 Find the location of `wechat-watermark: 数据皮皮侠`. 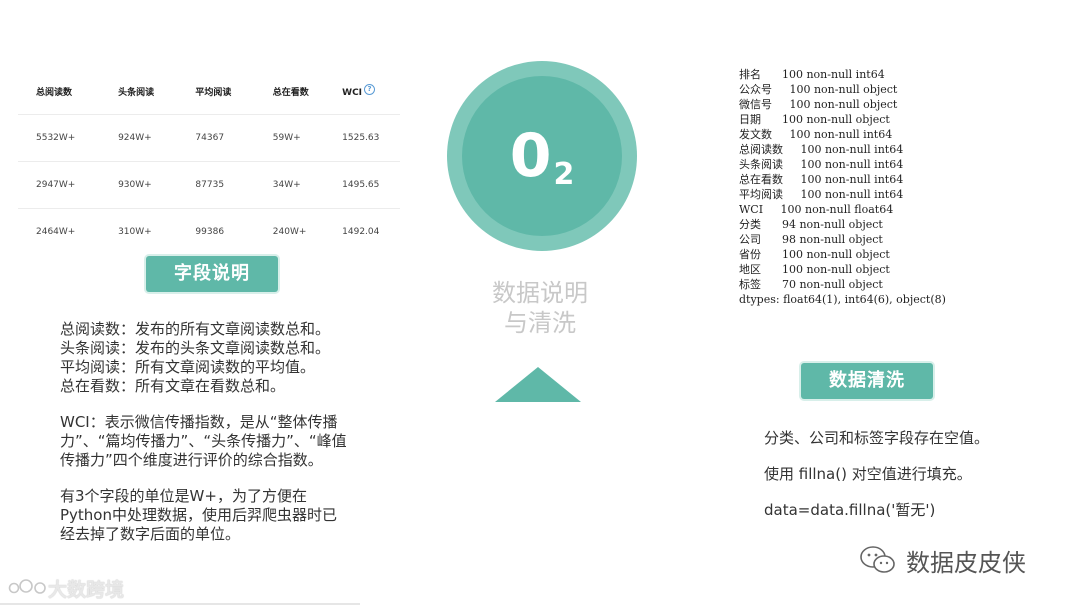

wechat-watermark: 数据皮皮侠 is located at coordinates (943, 560).